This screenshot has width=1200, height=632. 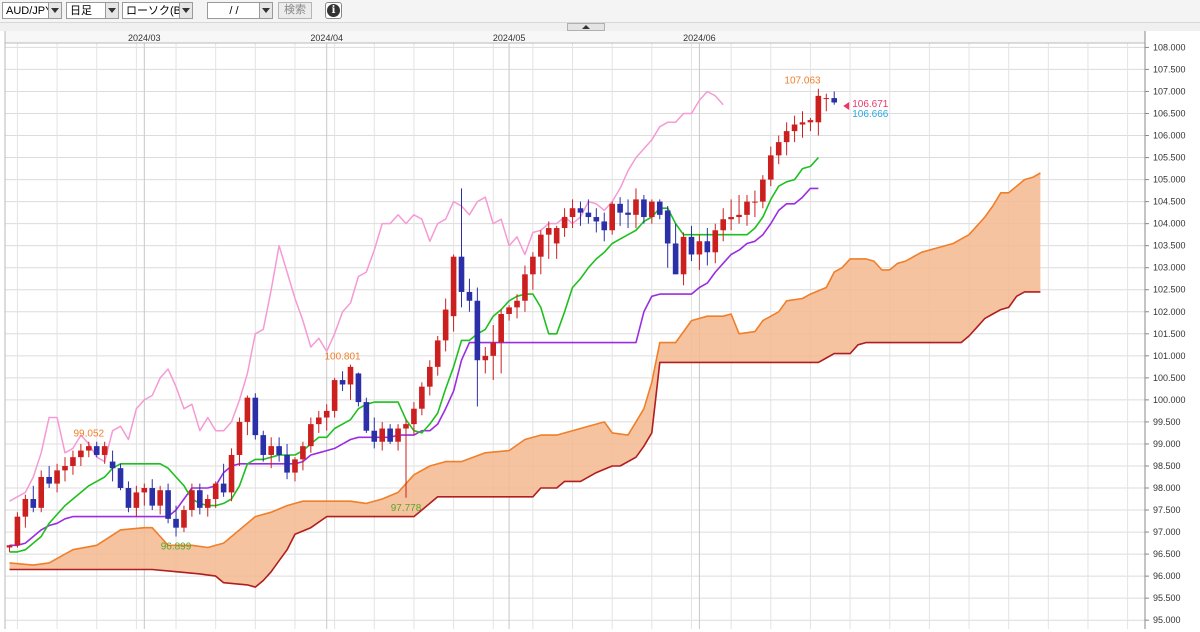 I want to click on x-tick-label: 2024/06, so click(x=699, y=38).